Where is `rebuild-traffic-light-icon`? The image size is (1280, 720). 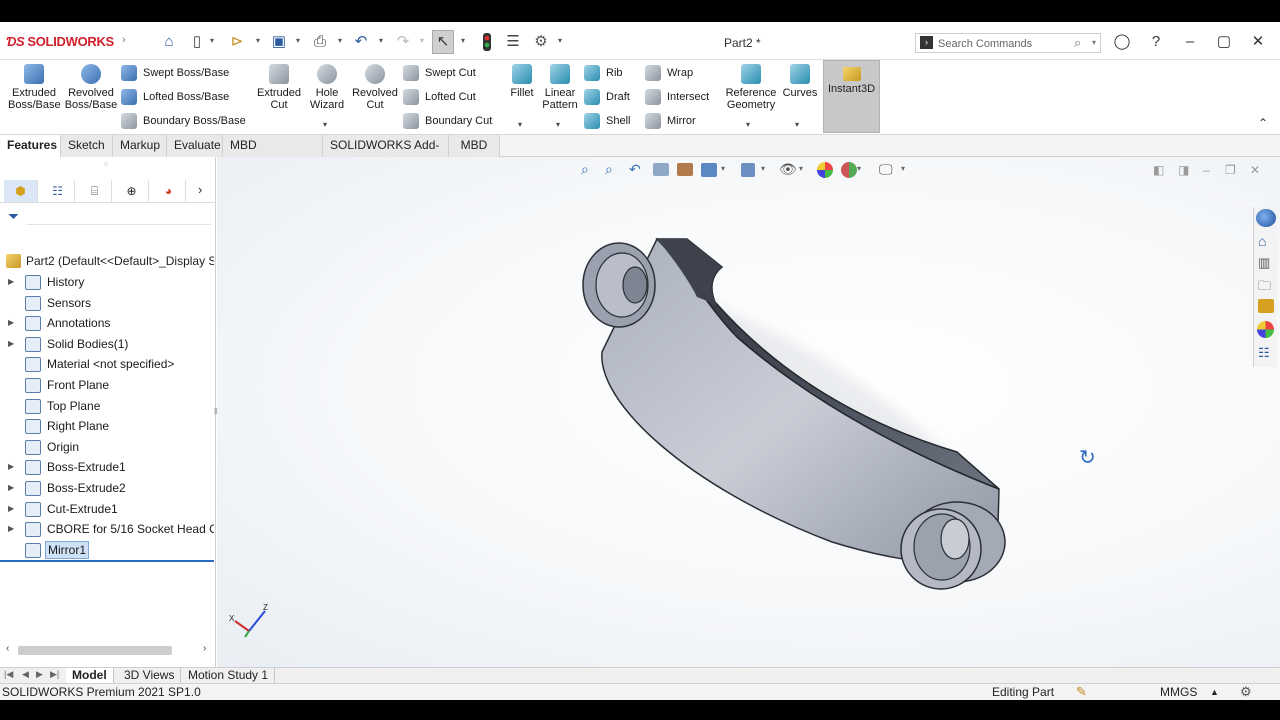 rebuild-traffic-light-icon is located at coordinates (487, 42).